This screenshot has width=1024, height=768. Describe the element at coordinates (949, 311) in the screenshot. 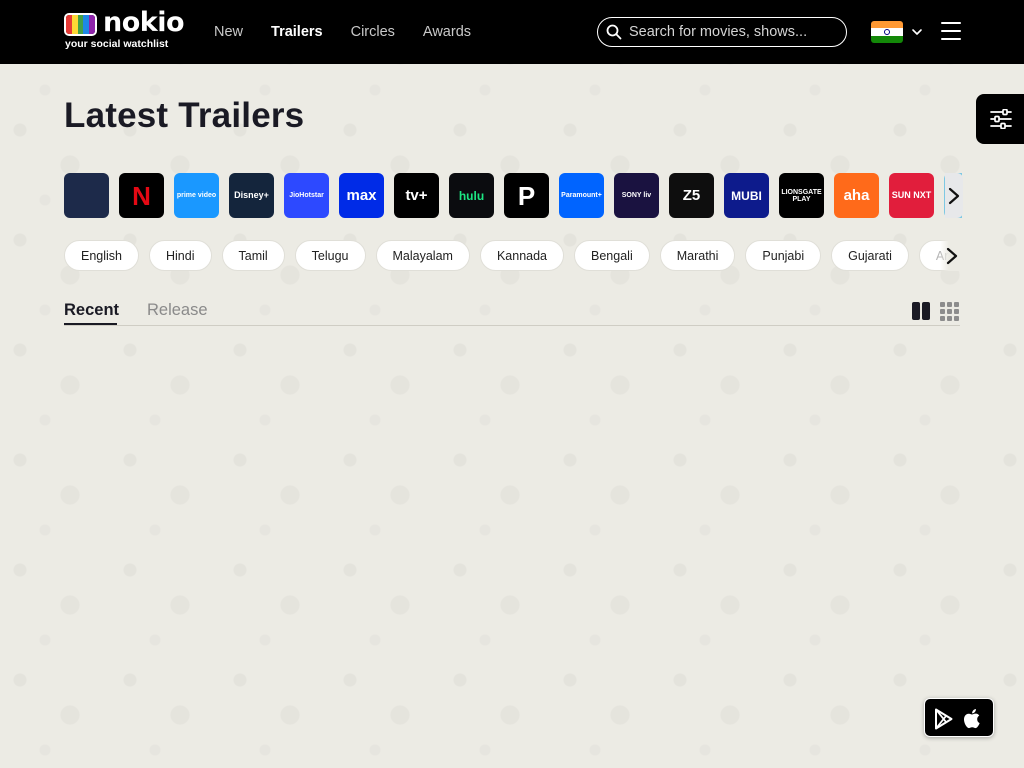

I see `grid-view-icon` at that location.